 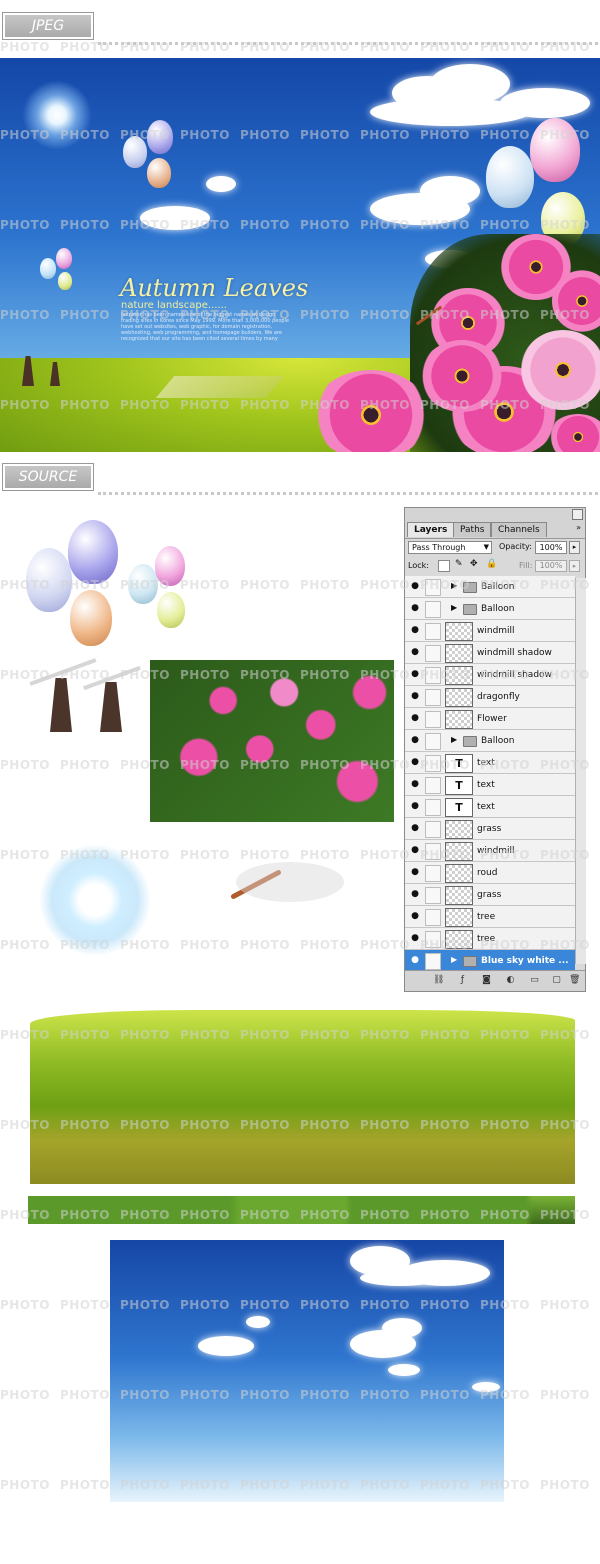 What do you see at coordinates (490, 873) in the screenshot?
I see `layer-row: ● roud` at bounding box center [490, 873].